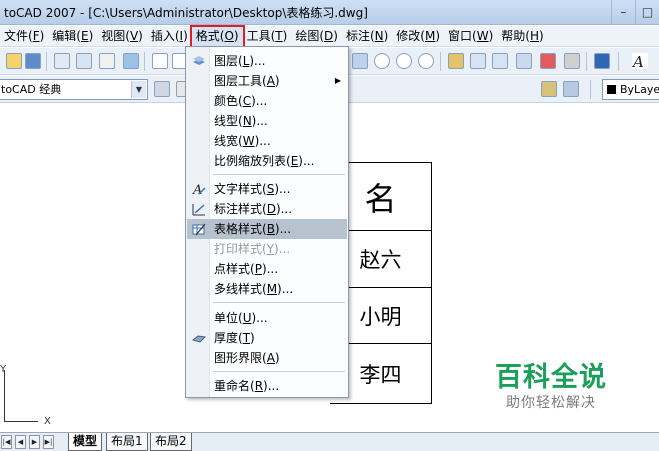 The width and height of the screenshot is (659, 451). What do you see at coordinates (48, 442) in the screenshot?
I see `last-tab-icon: ▶|` at bounding box center [48, 442].